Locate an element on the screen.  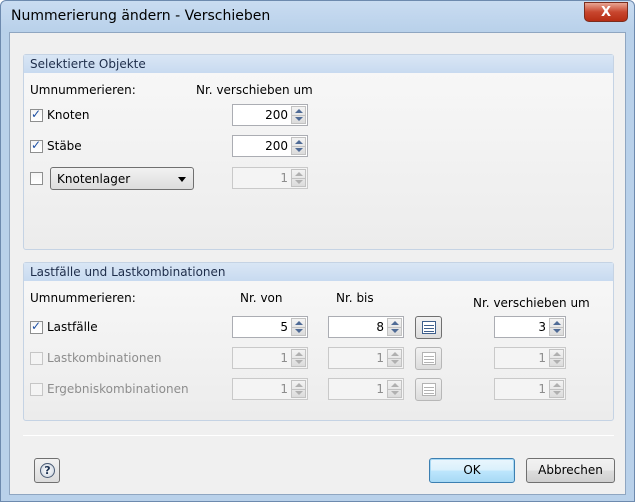
object-type-dropdown: Knotenlager is located at coordinates (122, 178).